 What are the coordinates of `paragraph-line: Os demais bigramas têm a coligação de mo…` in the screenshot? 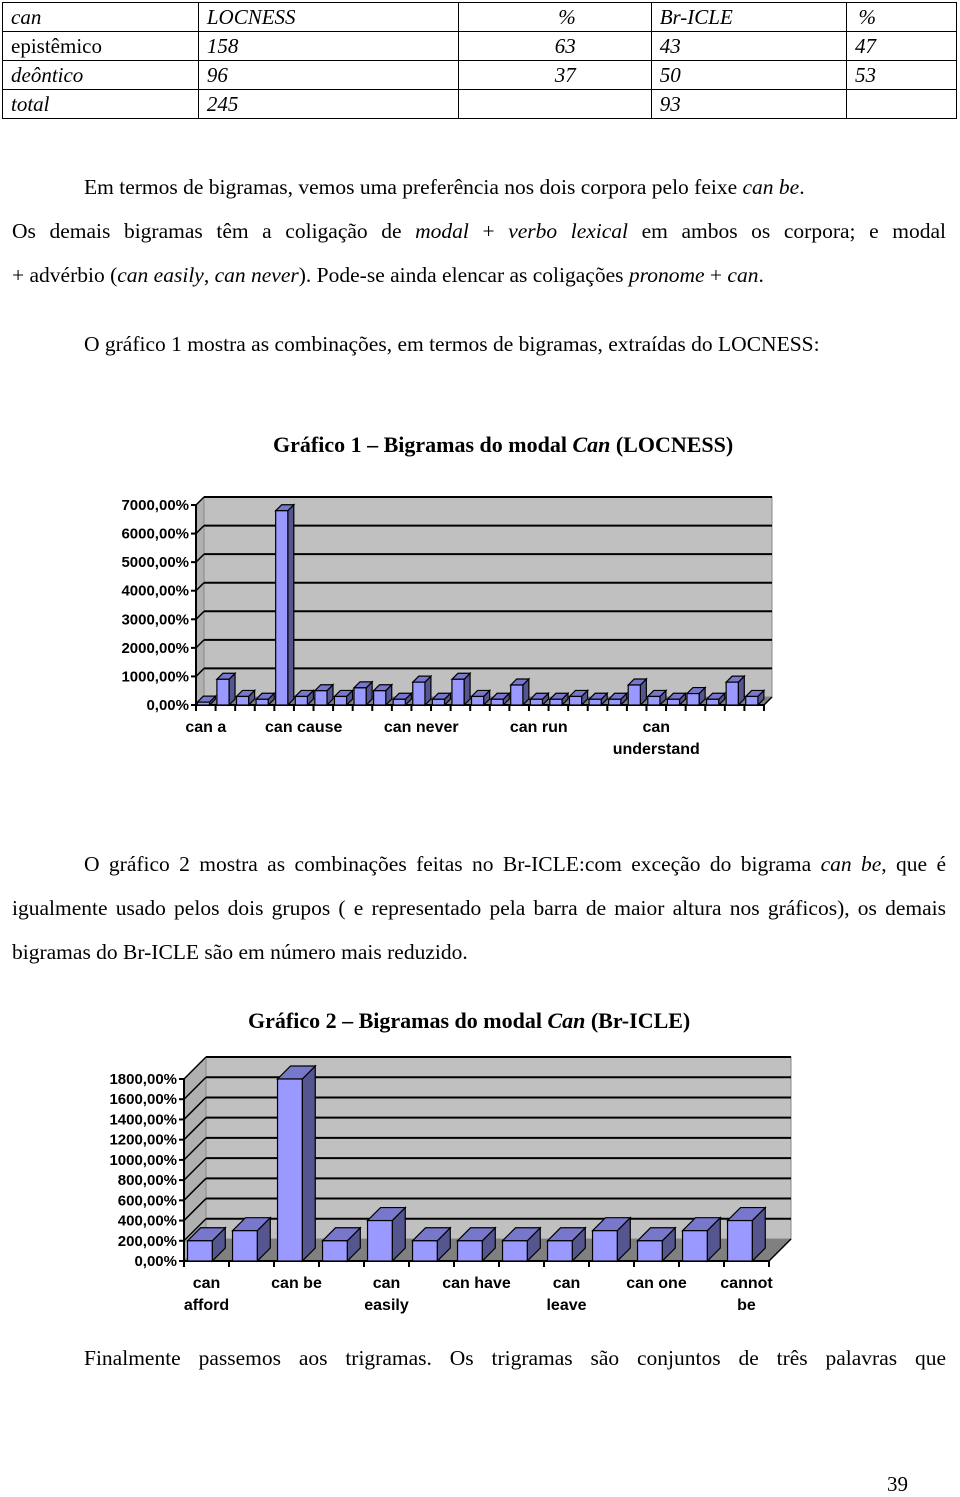 It's located at (479, 231).